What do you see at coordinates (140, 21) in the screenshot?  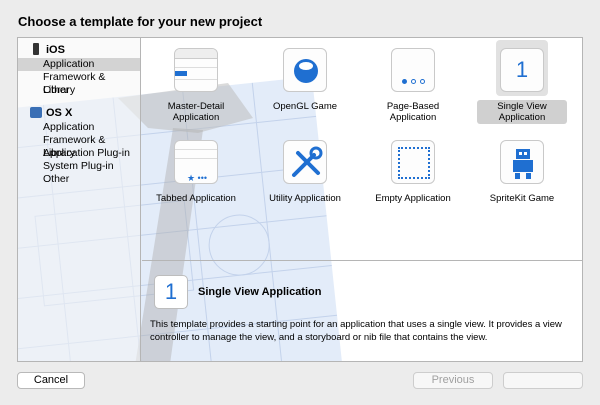 I see `dialog-title: Choose a template for your new project` at bounding box center [140, 21].